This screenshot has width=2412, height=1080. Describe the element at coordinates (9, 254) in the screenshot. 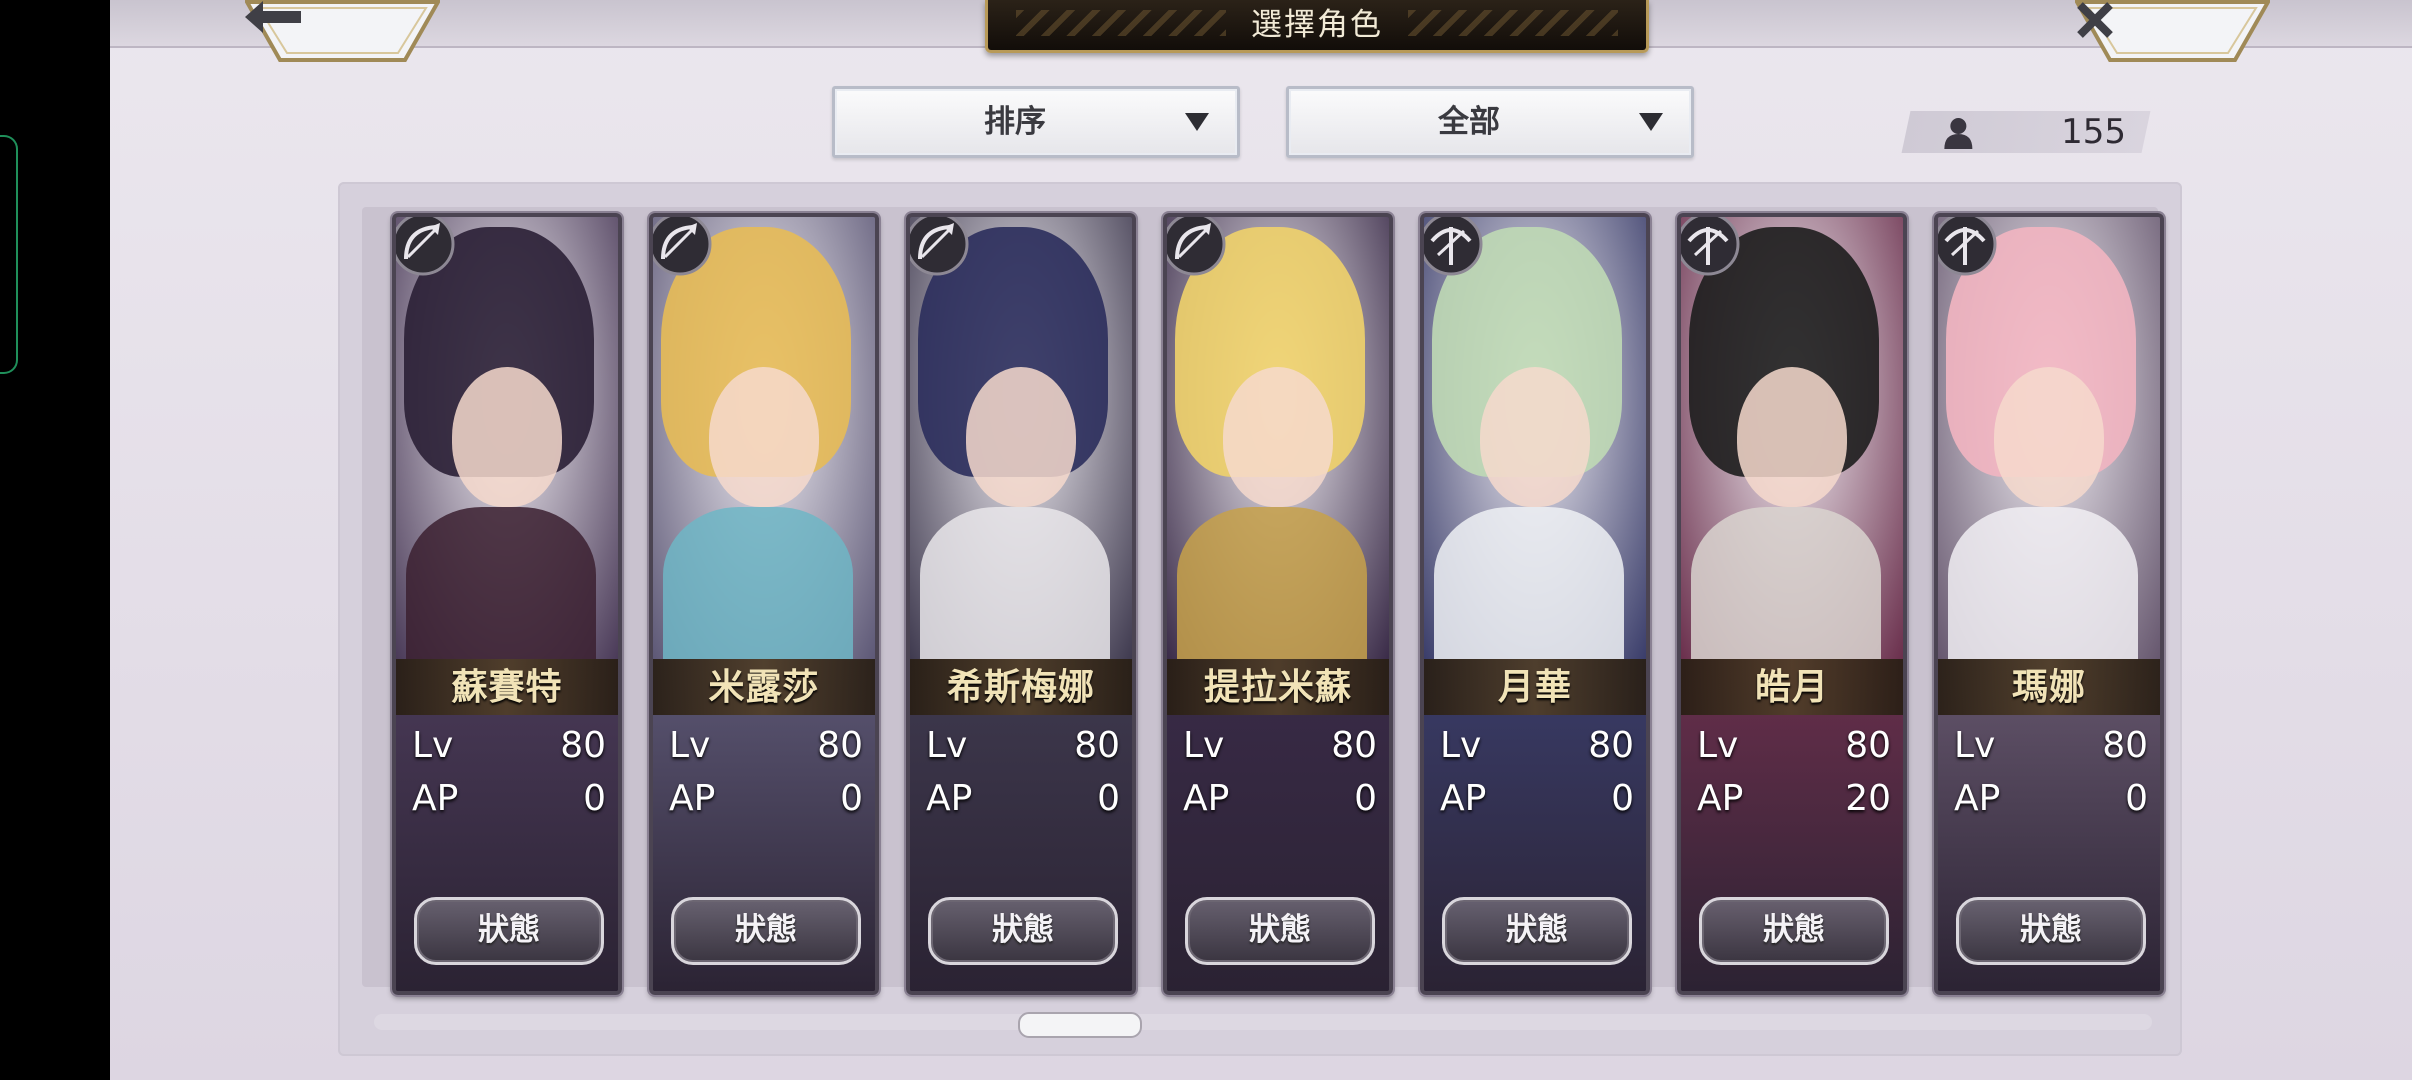

I see `side-accent-bar` at that location.